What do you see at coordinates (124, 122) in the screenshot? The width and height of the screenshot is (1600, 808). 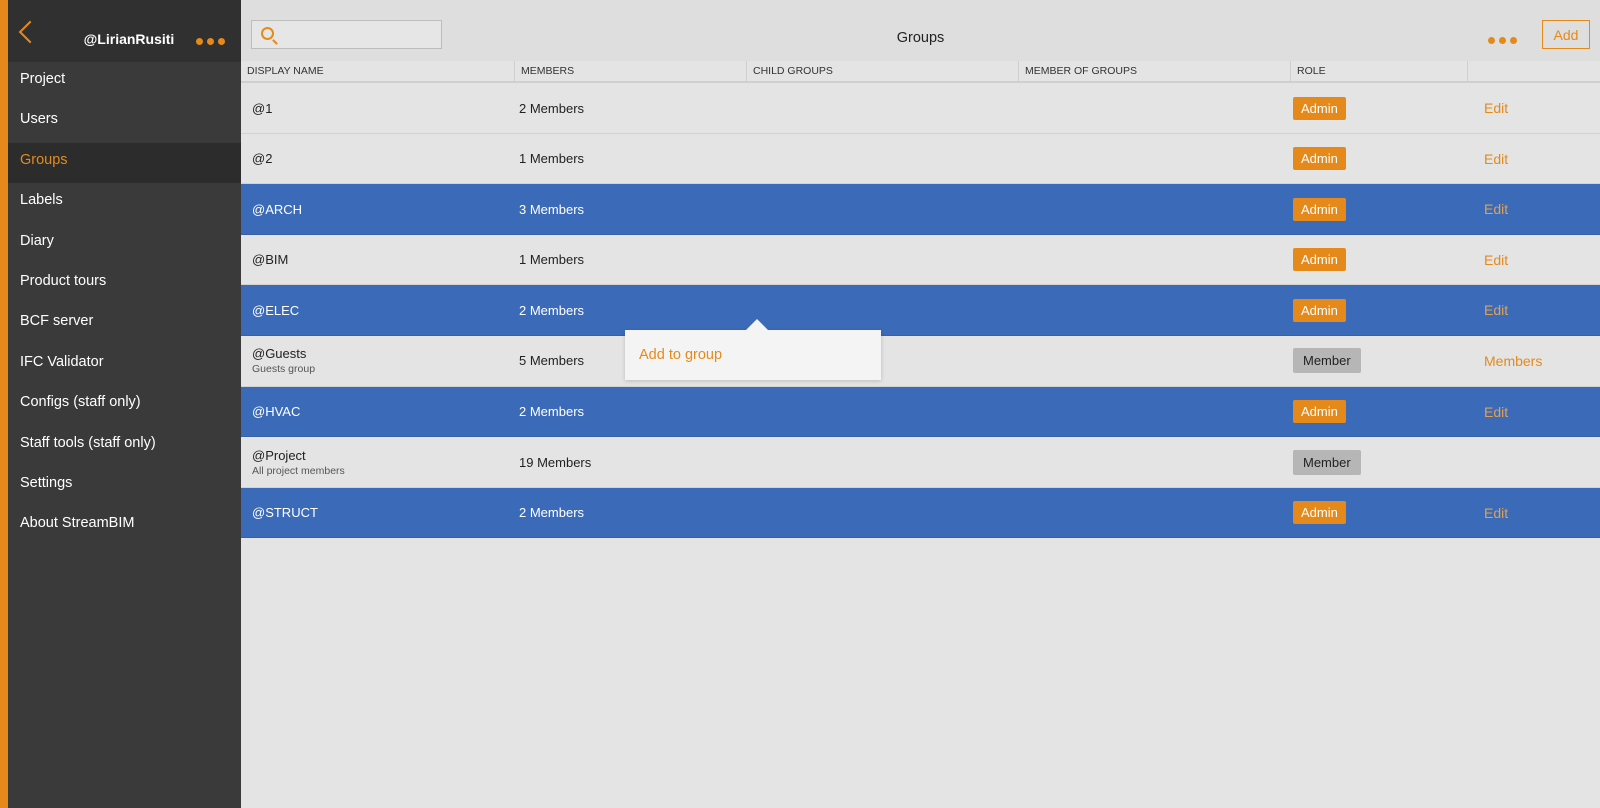 I see `sidebar-item-users: Users` at bounding box center [124, 122].